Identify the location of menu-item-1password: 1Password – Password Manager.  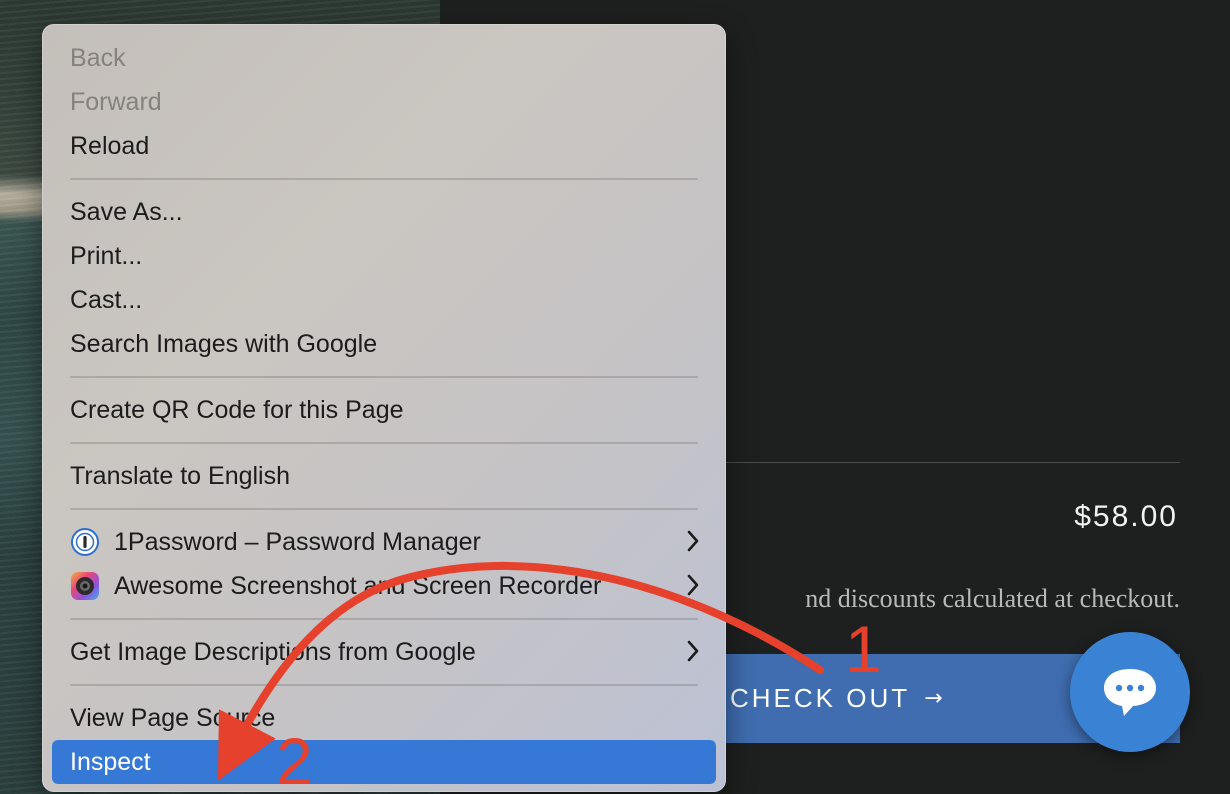
(384, 542).